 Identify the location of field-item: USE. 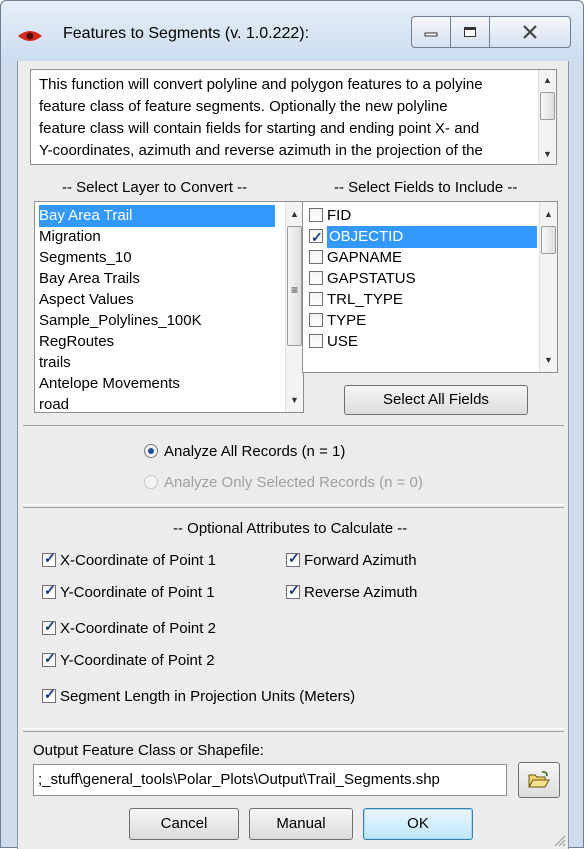
(333, 342).